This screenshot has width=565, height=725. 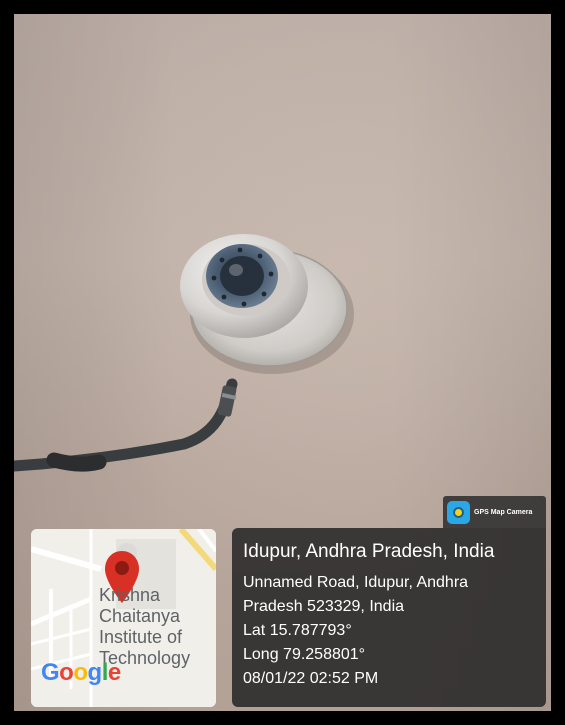 I want to click on address-line-1: Unnamed Road, Idupur, Andhra, so click(x=356, y=582).